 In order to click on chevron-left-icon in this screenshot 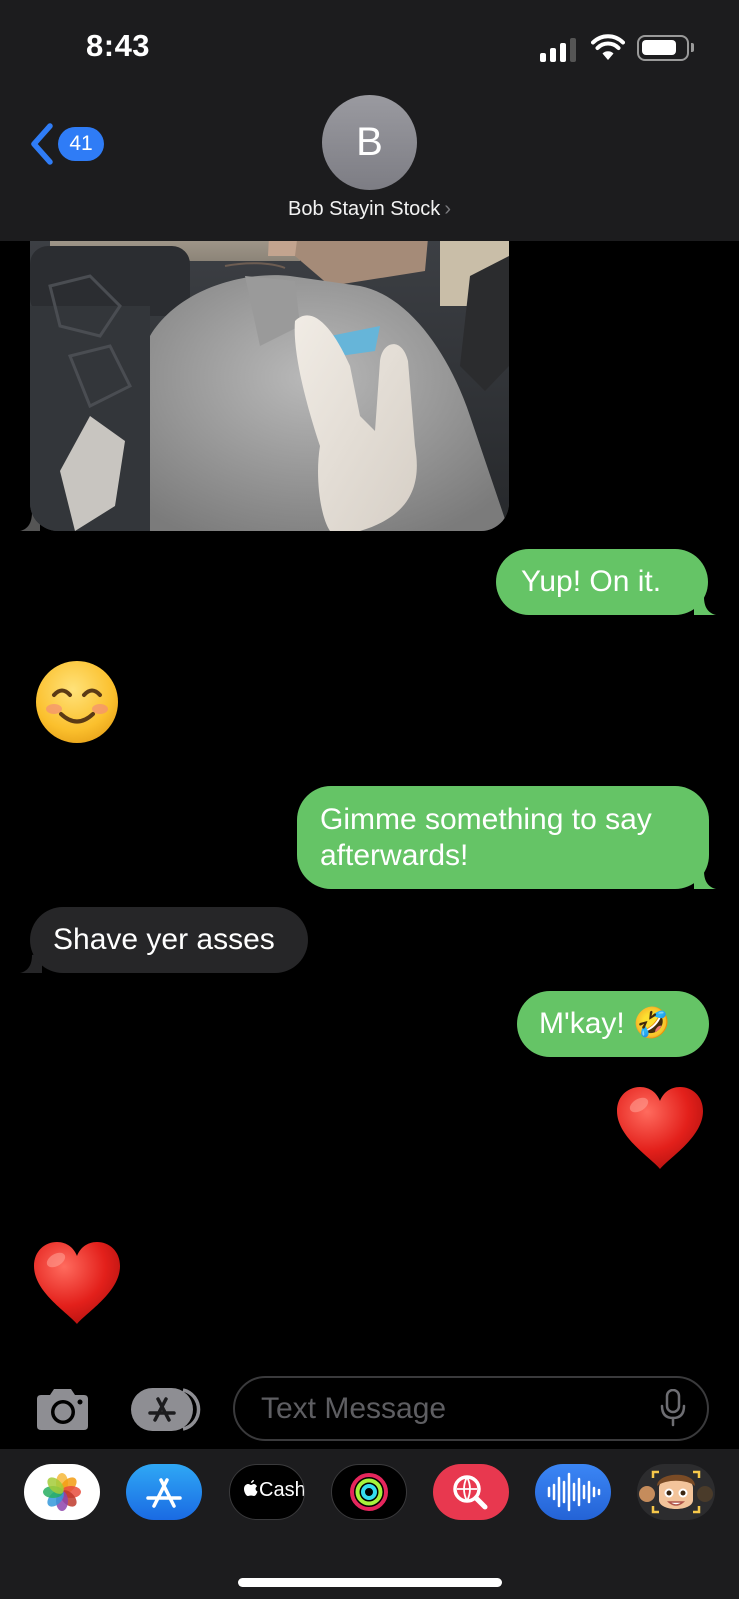, I will do `click(42, 144)`.